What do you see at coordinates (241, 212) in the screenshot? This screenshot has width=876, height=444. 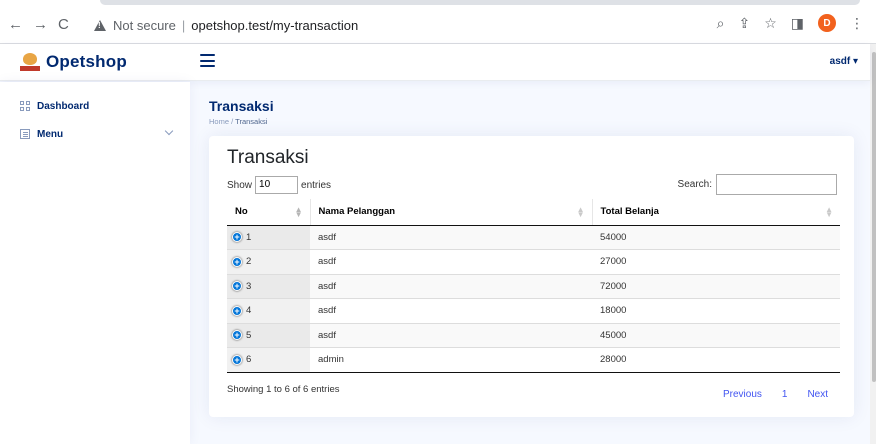 I see `column-header-label: No` at bounding box center [241, 212].